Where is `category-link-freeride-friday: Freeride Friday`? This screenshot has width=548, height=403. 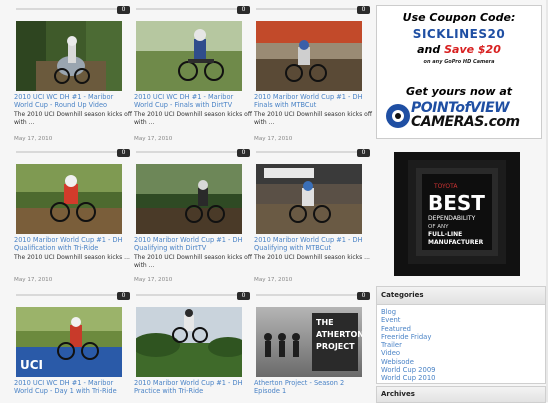
category-link-freeride-friday: Freeride Friday is located at coordinates (463, 337).